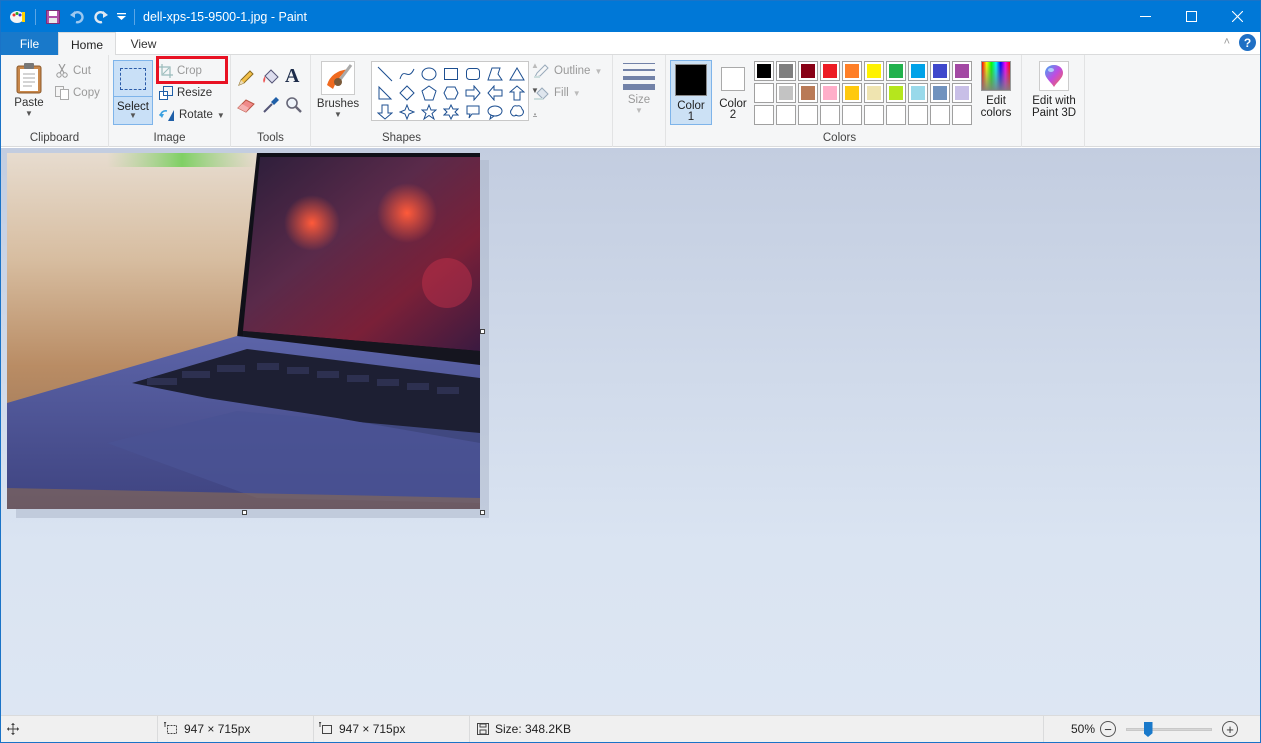 This screenshot has height=743, width=1261. I want to click on shape-left-arrow, so click(495, 92).